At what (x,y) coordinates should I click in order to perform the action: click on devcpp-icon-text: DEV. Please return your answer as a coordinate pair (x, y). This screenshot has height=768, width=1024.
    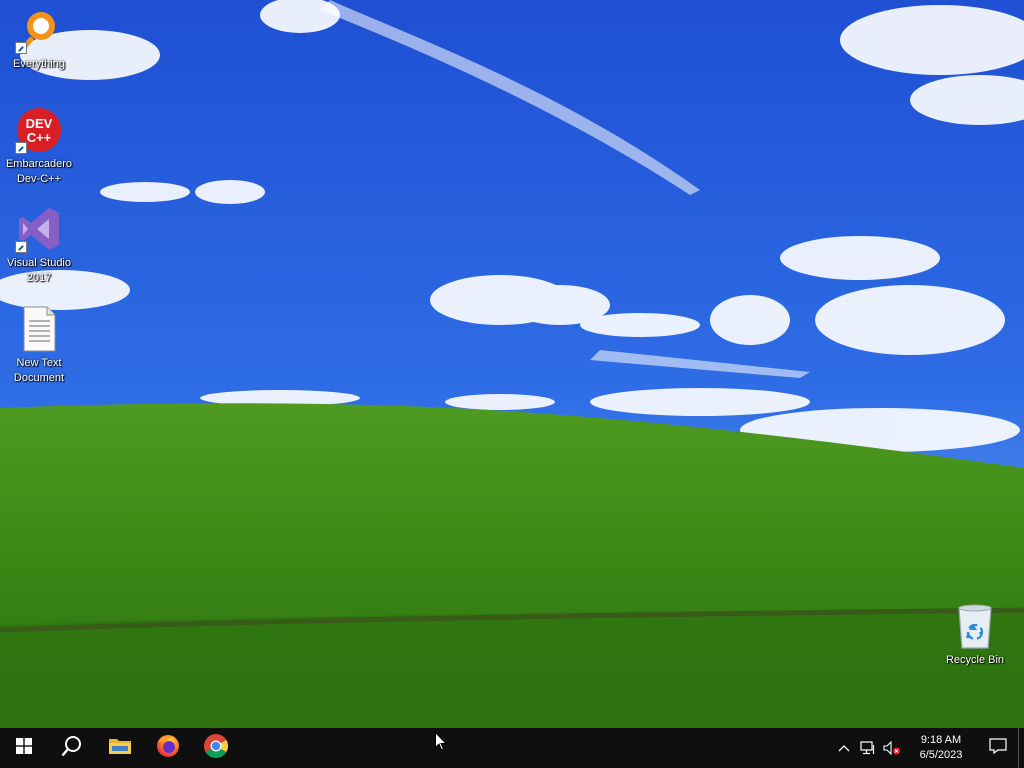
    Looking at the image, I should click on (39, 123).